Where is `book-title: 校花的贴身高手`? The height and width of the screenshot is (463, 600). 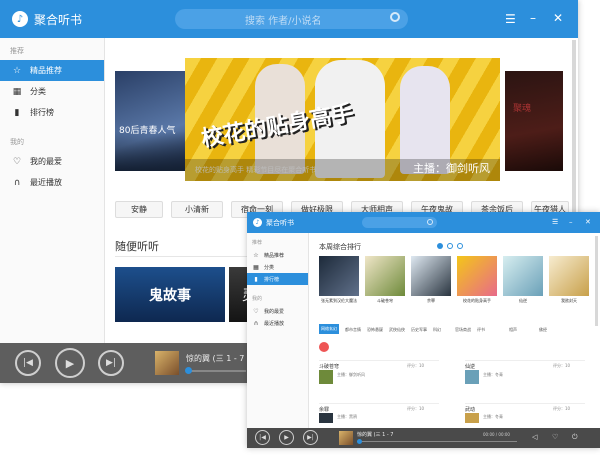
book-title: 校花的贴身高手 is located at coordinates (477, 300).